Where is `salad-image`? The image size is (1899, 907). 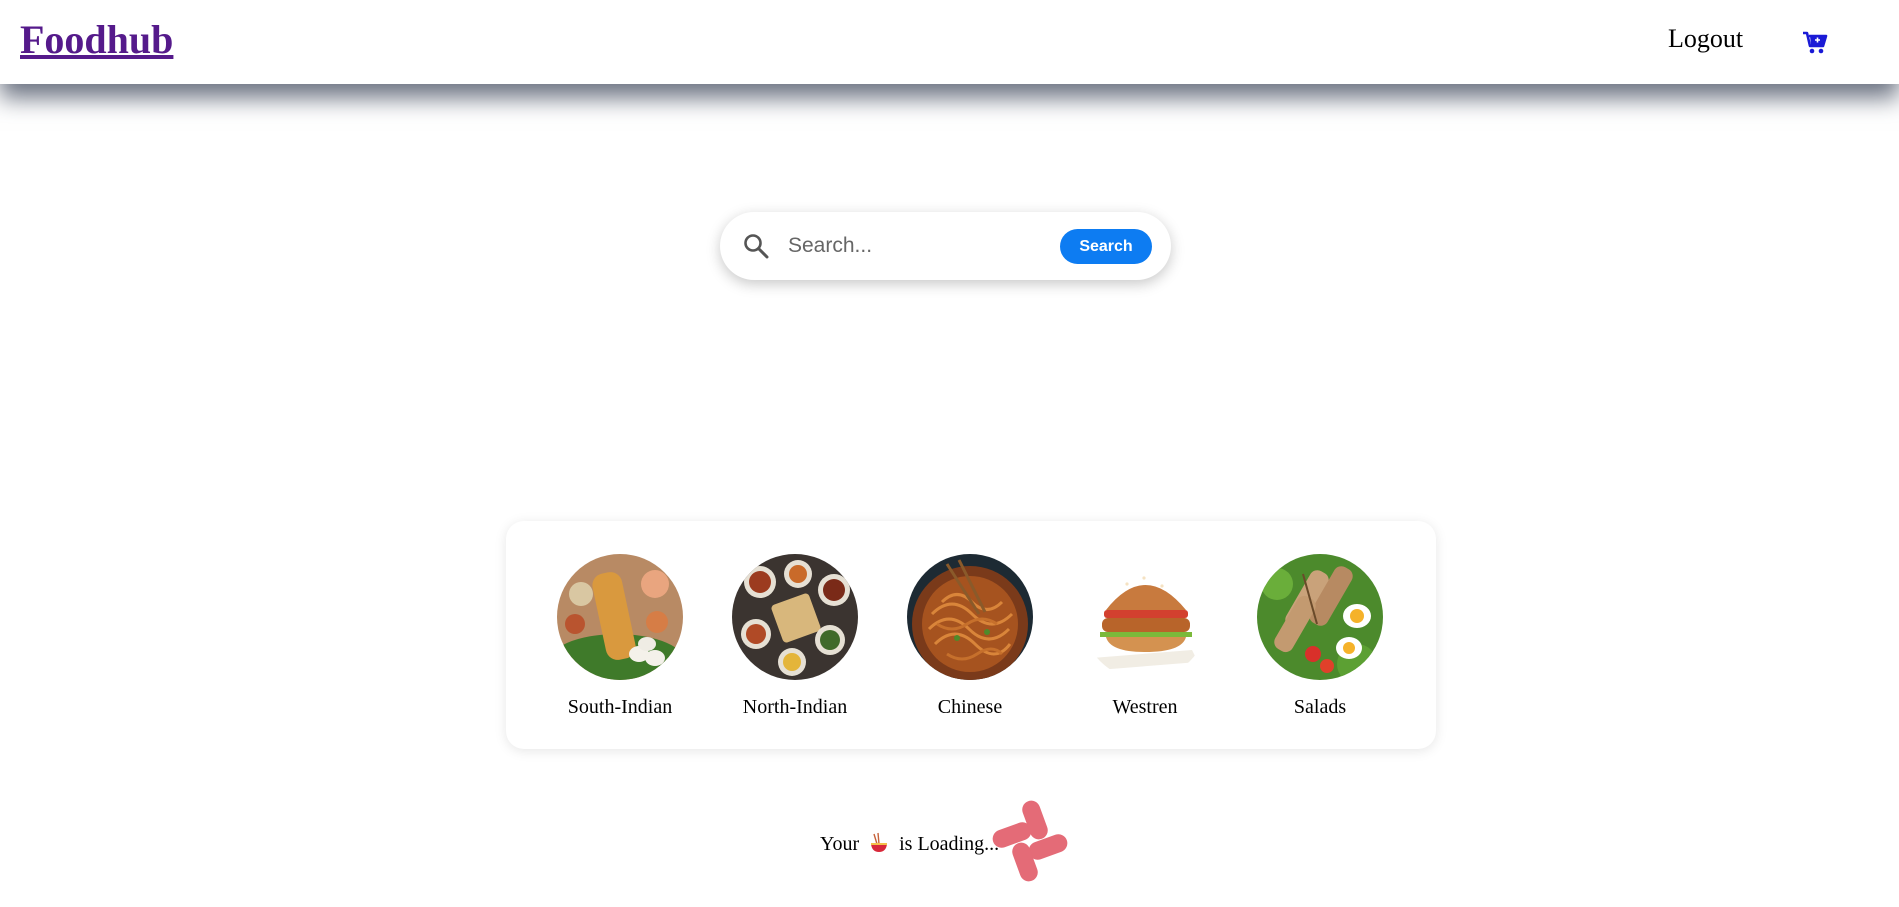
salad-image is located at coordinates (1320, 617).